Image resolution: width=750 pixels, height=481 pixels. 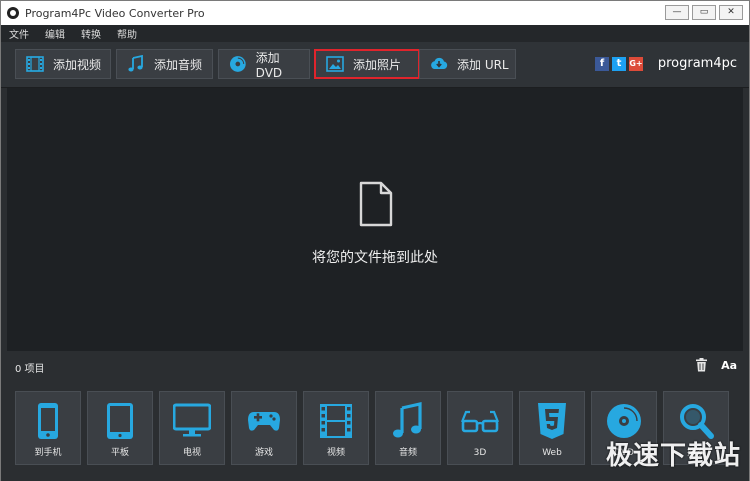 I want to click on gamepad-icon, so click(x=264, y=421).